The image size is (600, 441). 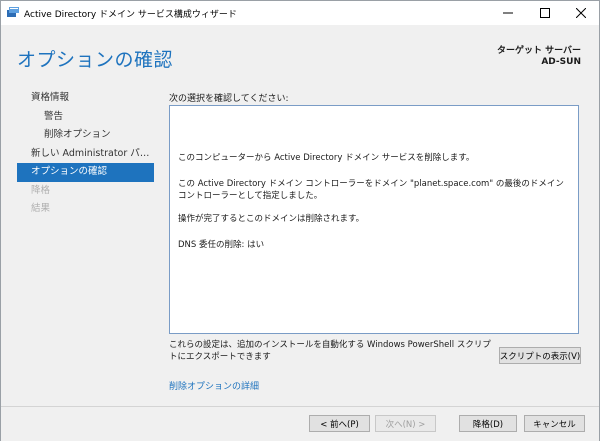 I want to click on nav-item-credentials: 資格情報, so click(x=85, y=98).